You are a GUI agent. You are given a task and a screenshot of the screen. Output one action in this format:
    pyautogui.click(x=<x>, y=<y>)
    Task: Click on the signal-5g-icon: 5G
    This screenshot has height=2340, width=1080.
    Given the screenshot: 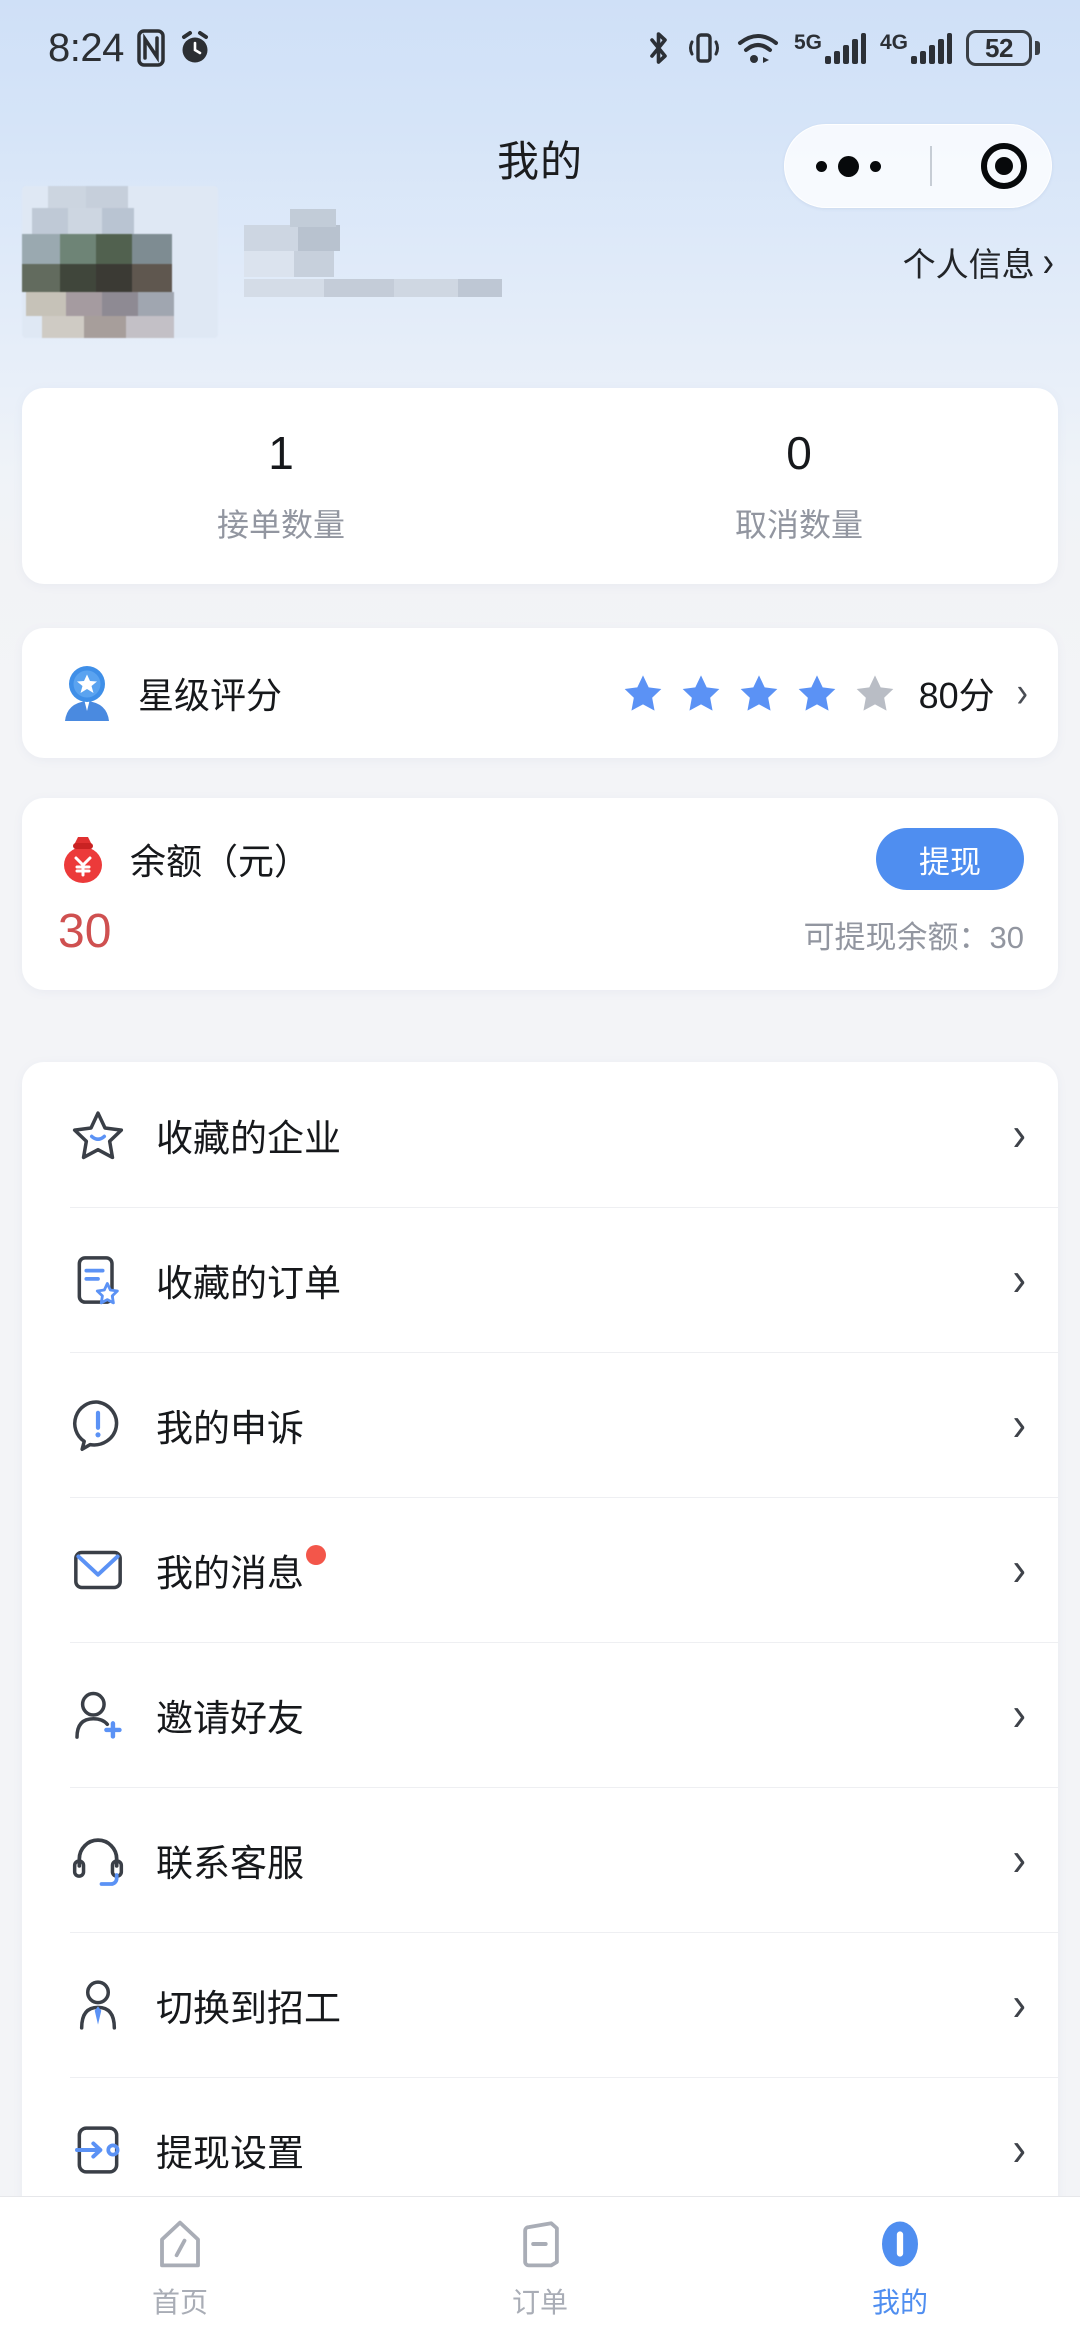 What is the action you would take?
    pyautogui.click(x=830, y=48)
    